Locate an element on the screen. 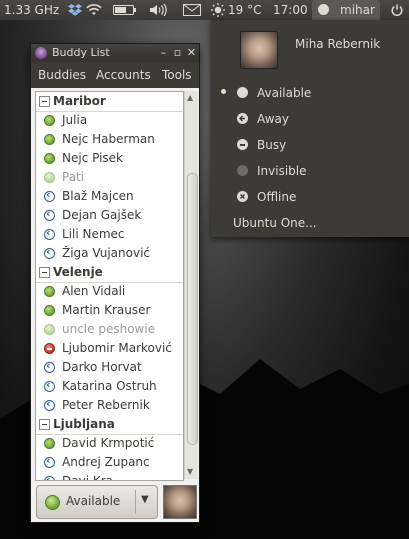  pidgin-icon is located at coordinates (41, 53).